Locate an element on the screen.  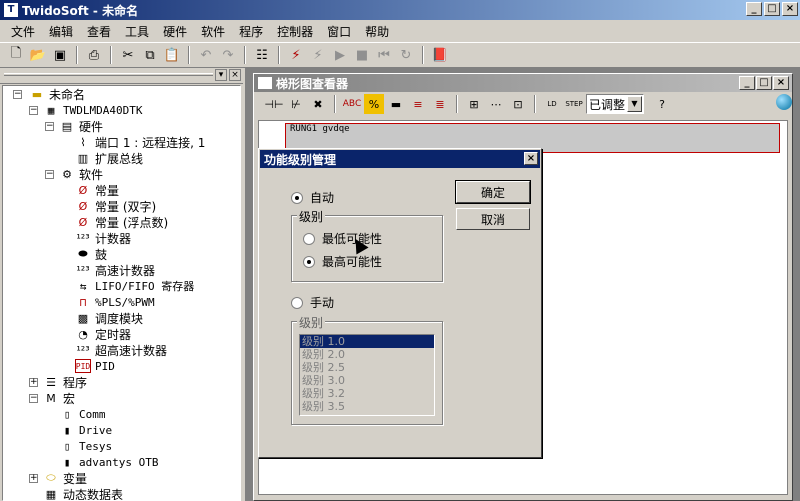
list-item: 级别 2.0 is located at coordinates (367, 354).